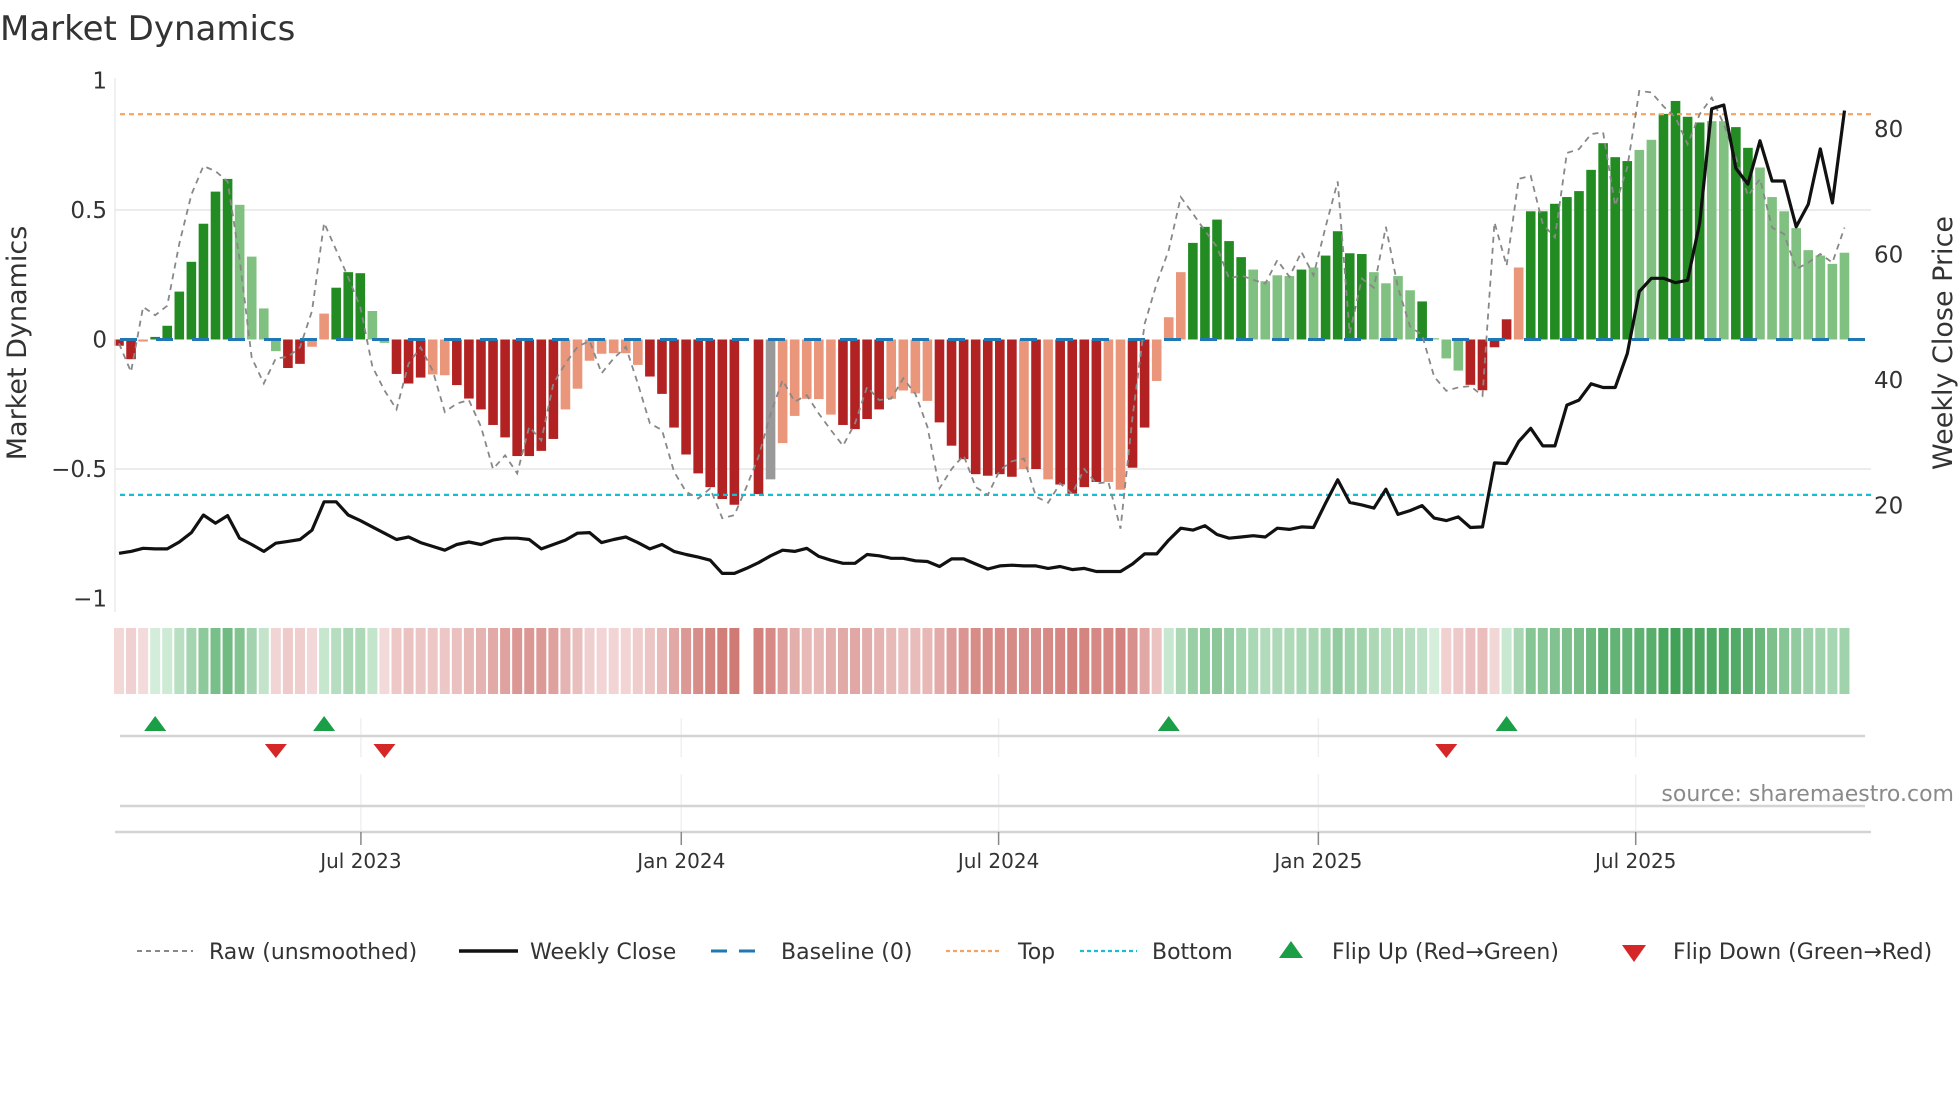 This screenshot has width=1960, height=1102. I want to click on legend-item-close: Weekly Close, so click(567, 952).